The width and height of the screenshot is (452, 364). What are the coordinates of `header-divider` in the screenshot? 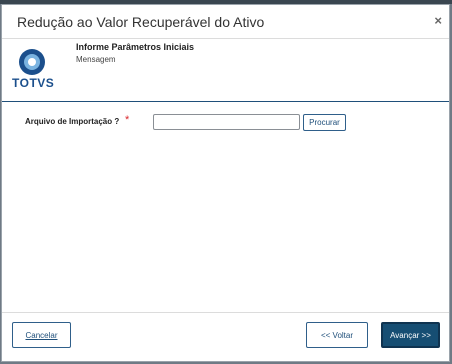 It's located at (225, 101).